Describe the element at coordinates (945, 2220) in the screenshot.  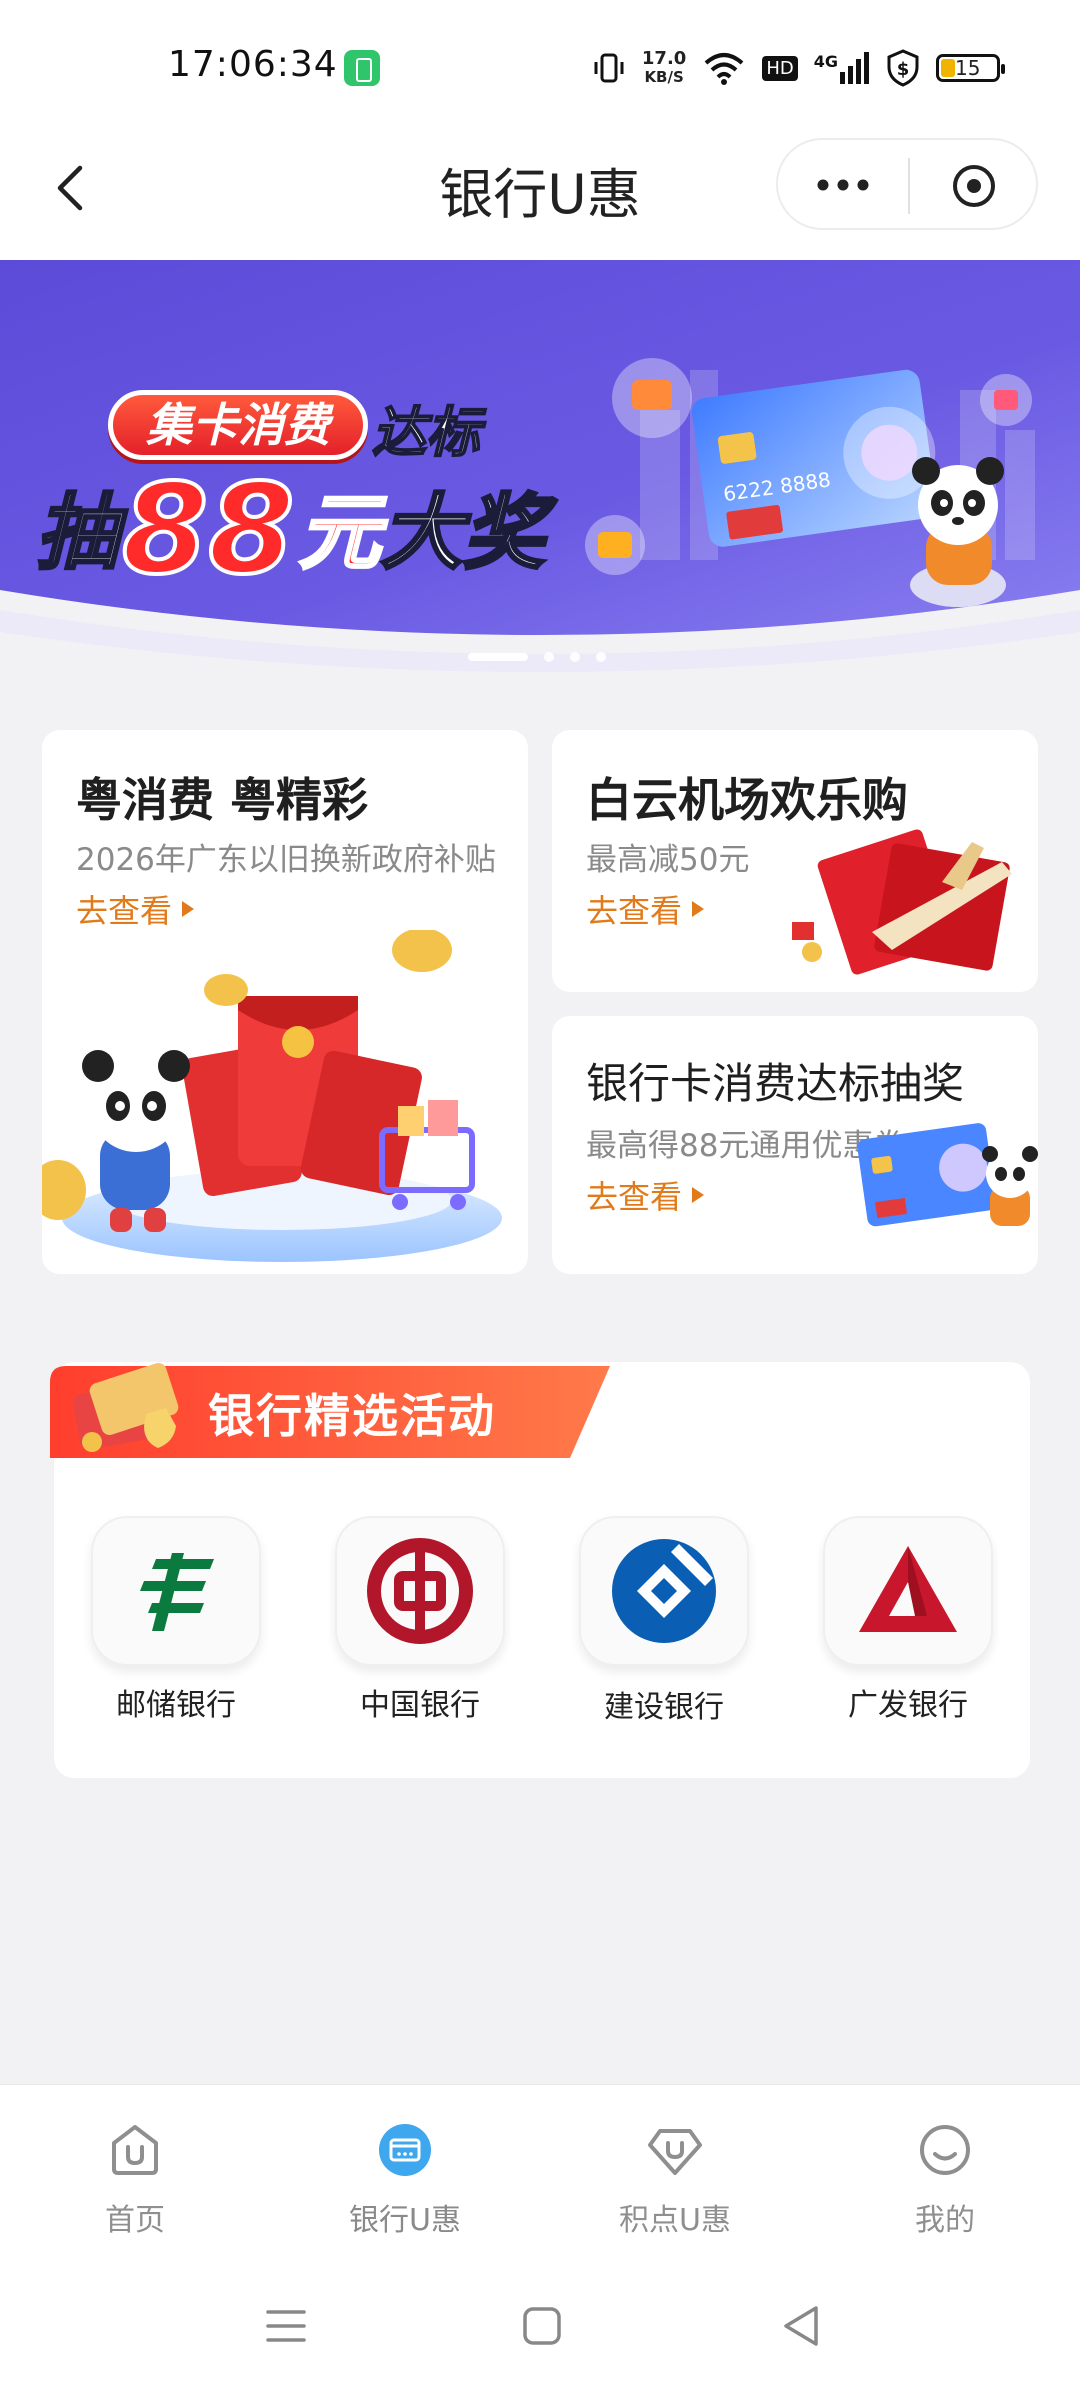
I see `tab-label: 我的` at that location.